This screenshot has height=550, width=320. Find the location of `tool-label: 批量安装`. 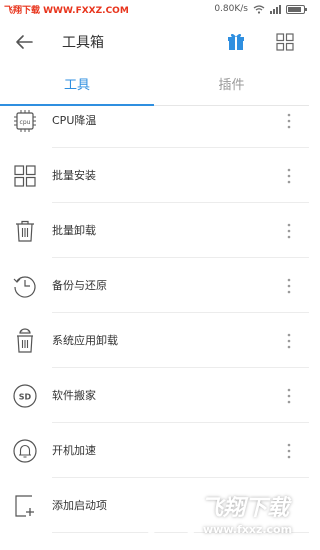

tool-label: 批量安装 is located at coordinates (74, 175).